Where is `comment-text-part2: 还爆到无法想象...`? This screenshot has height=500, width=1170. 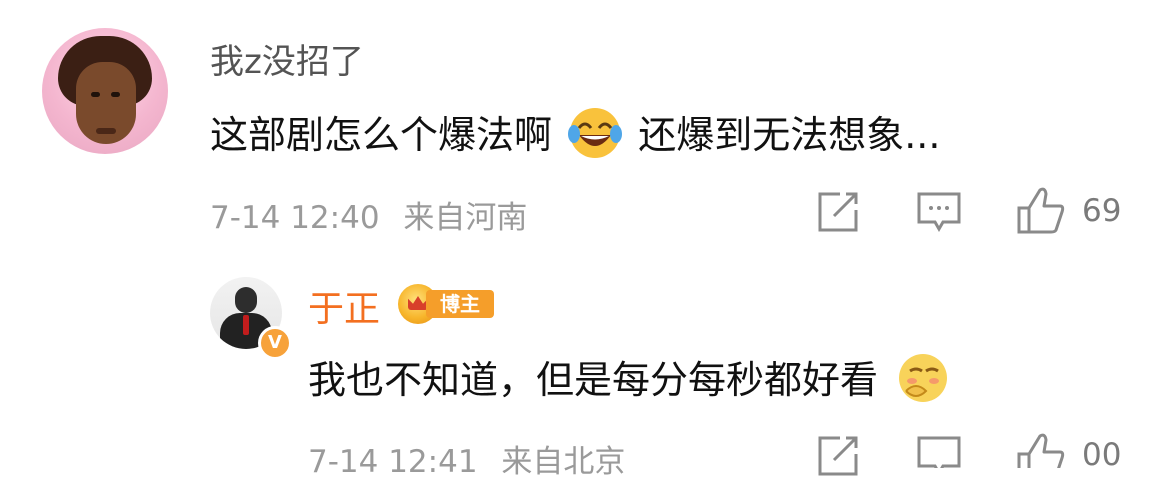 comment-text-part2: 还爆到无法想象... is located at coordinates (789, 135).